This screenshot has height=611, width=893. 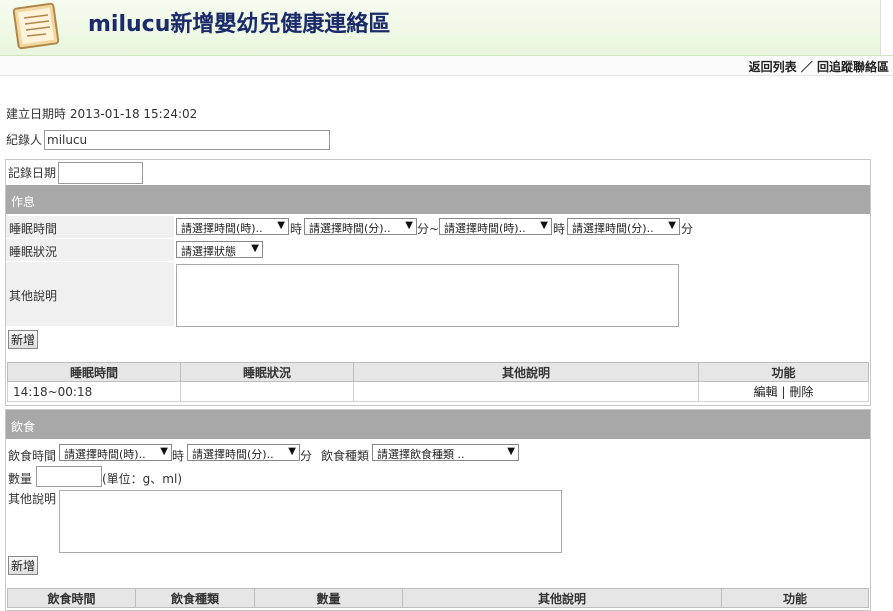 What do you see at coordinates (267, 391) in the screenshot?
I see `cell-sleep-status` at bounding box center [267, 391].